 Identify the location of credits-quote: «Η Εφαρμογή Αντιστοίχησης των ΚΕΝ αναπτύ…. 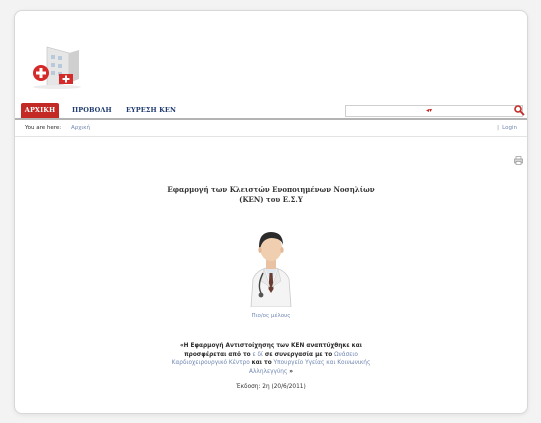
(271, 359).